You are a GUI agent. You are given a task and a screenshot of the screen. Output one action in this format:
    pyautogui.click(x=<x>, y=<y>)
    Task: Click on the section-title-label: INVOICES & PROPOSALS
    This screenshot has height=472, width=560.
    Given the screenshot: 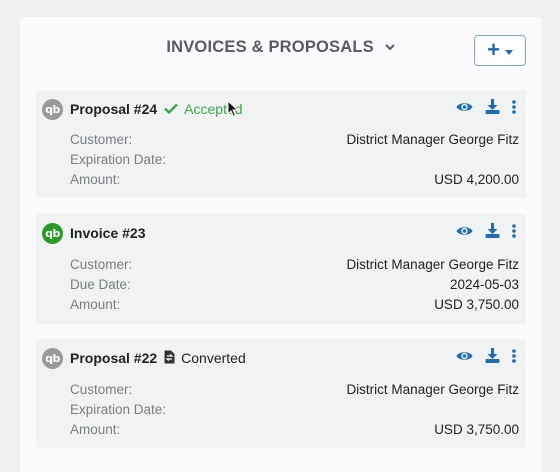 What is the action you would take?
    pyautogui.click(x=270, y=47)
    